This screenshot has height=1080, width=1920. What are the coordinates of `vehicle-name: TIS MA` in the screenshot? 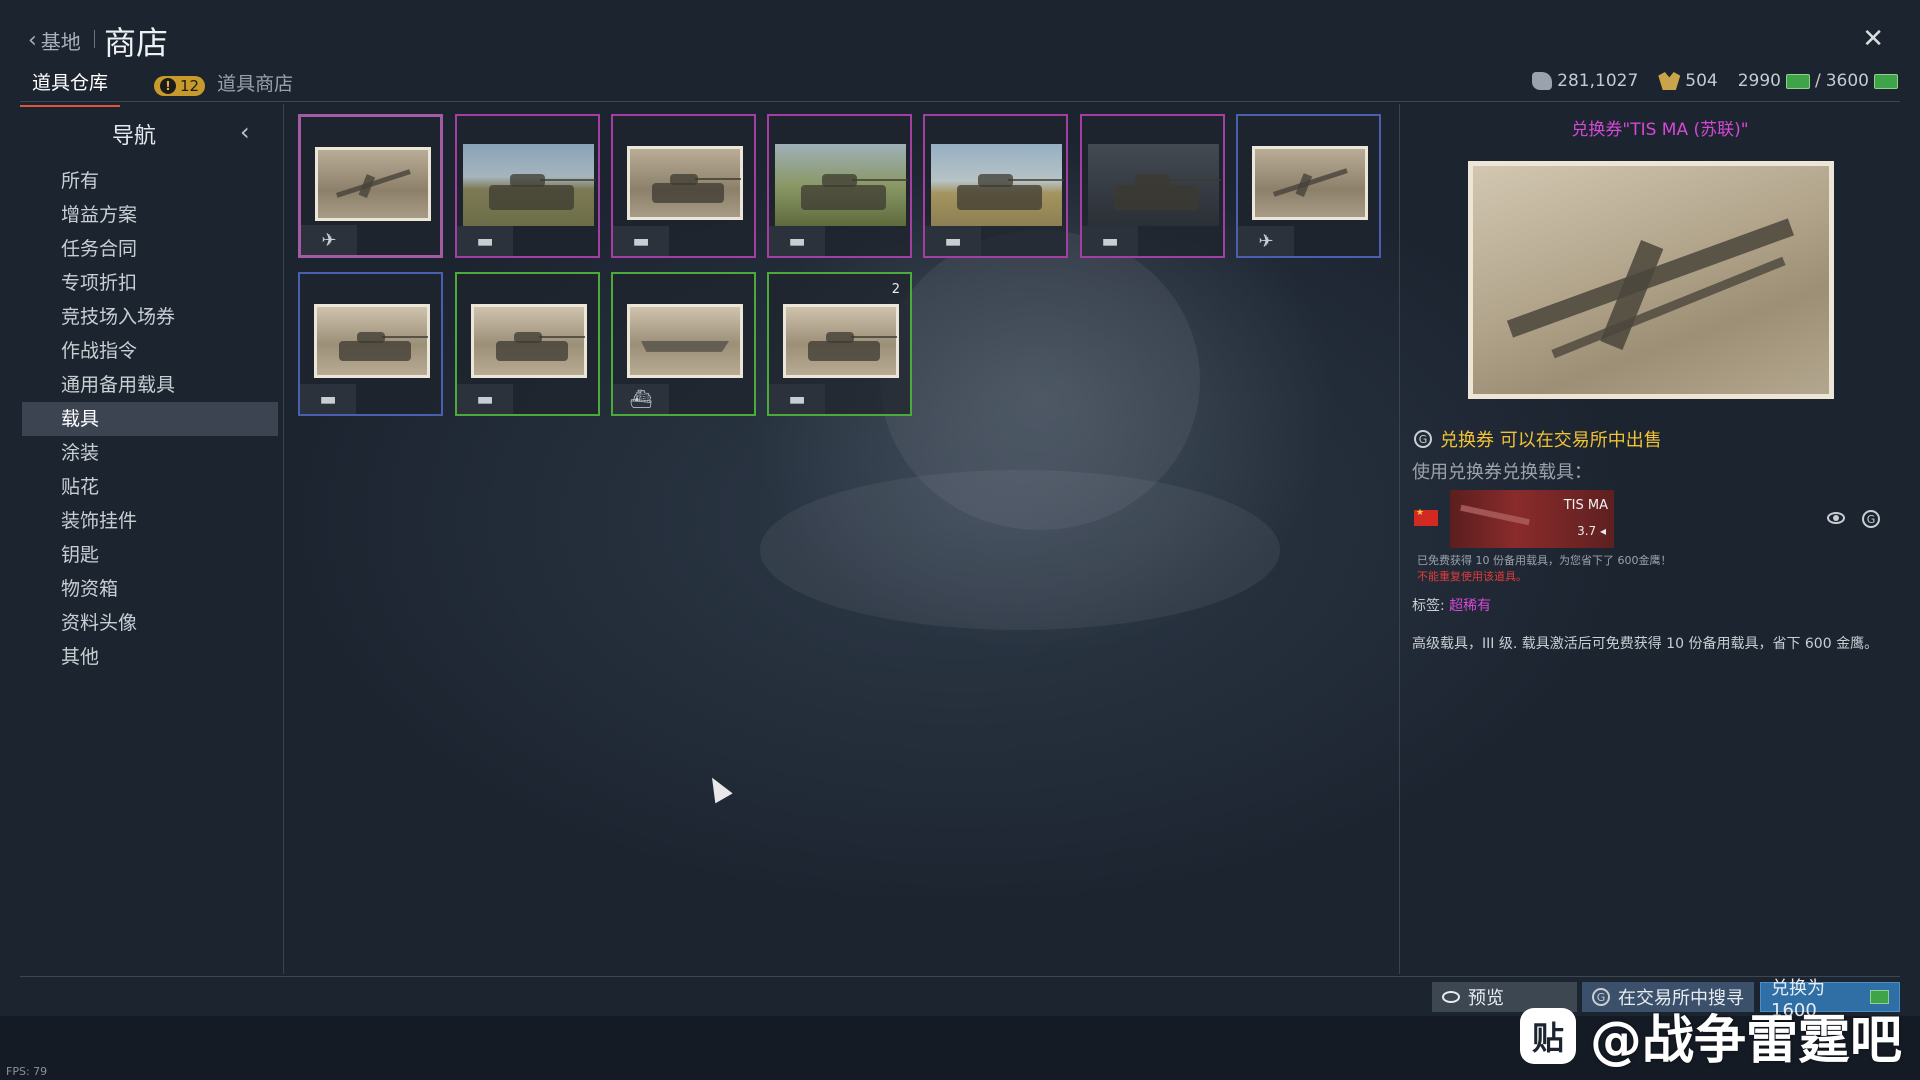 It's located at (1585, 505).